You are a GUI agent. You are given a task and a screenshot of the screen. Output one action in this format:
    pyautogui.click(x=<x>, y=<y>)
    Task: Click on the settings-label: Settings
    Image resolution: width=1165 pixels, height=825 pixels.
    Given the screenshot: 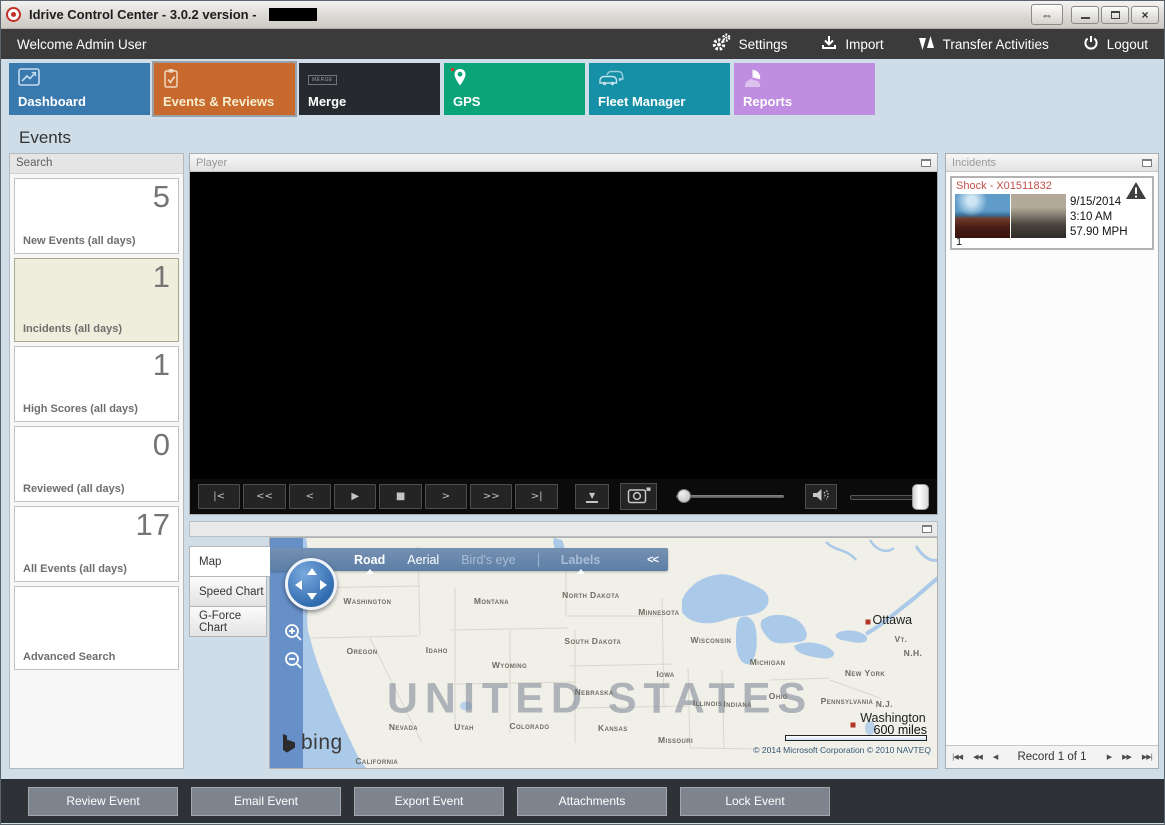 What is the action you would take?
    pyautogui.click(x=763, y=44)
    